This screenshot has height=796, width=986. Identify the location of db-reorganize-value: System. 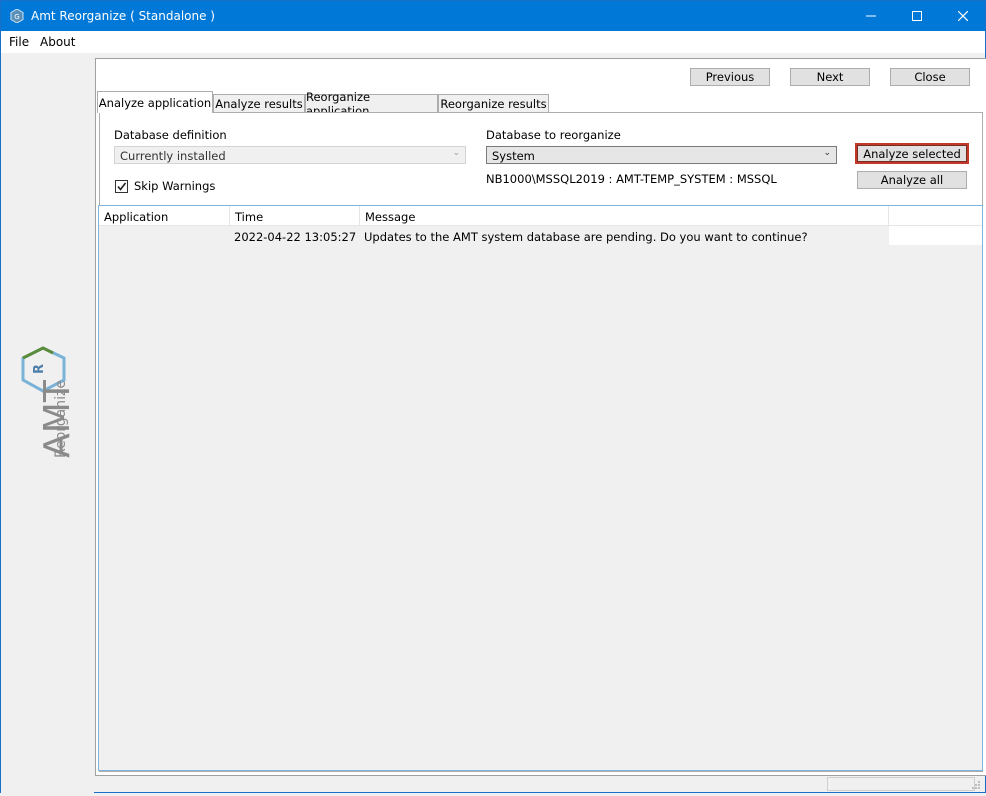
(513, 156).